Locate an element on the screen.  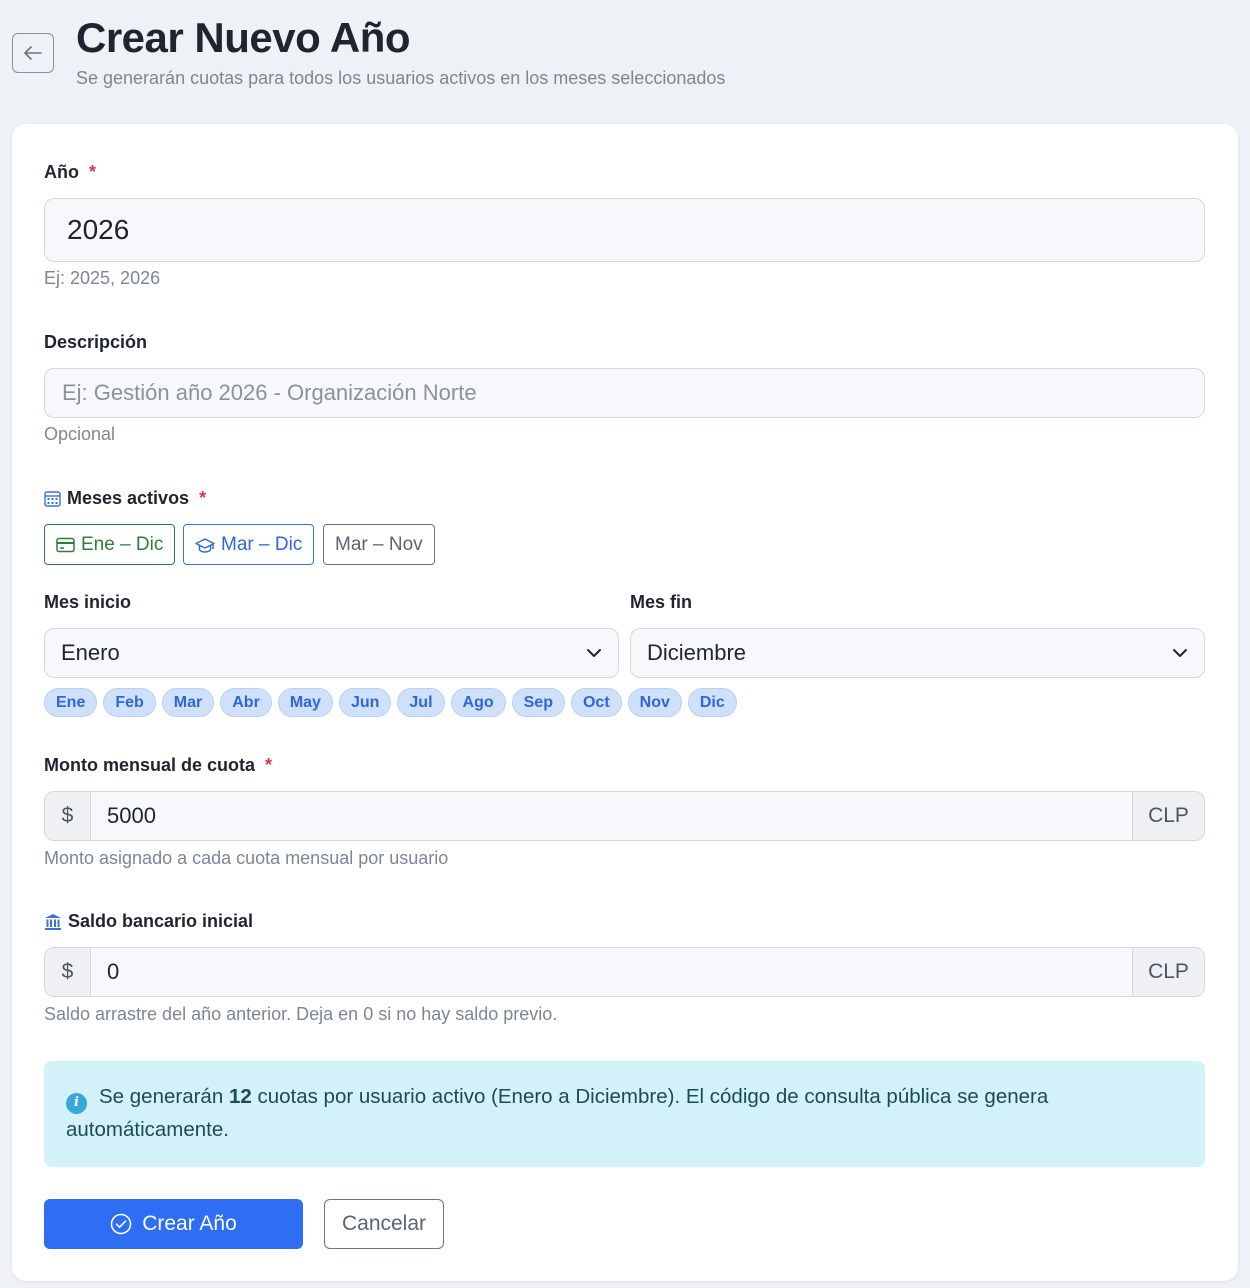
balance-input-group: $ 0 CLP is located at coordinates (624, 972).